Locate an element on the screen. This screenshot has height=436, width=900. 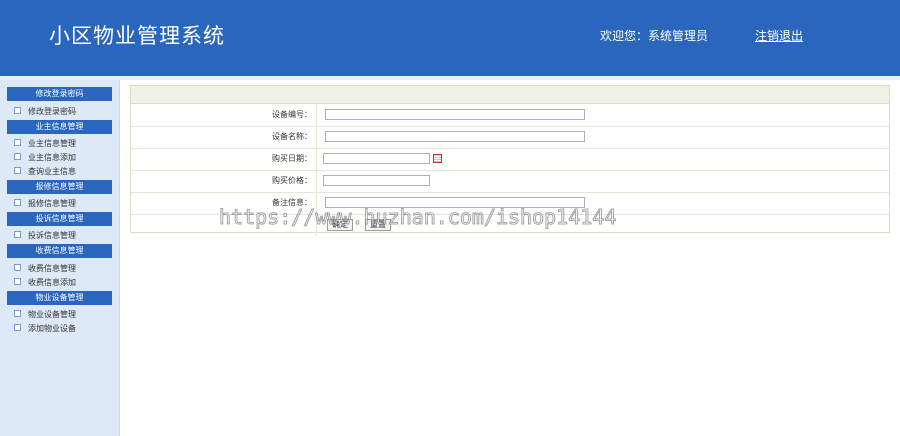
purchase-date-label: 购买日期： is located at coordinates (224, 159).